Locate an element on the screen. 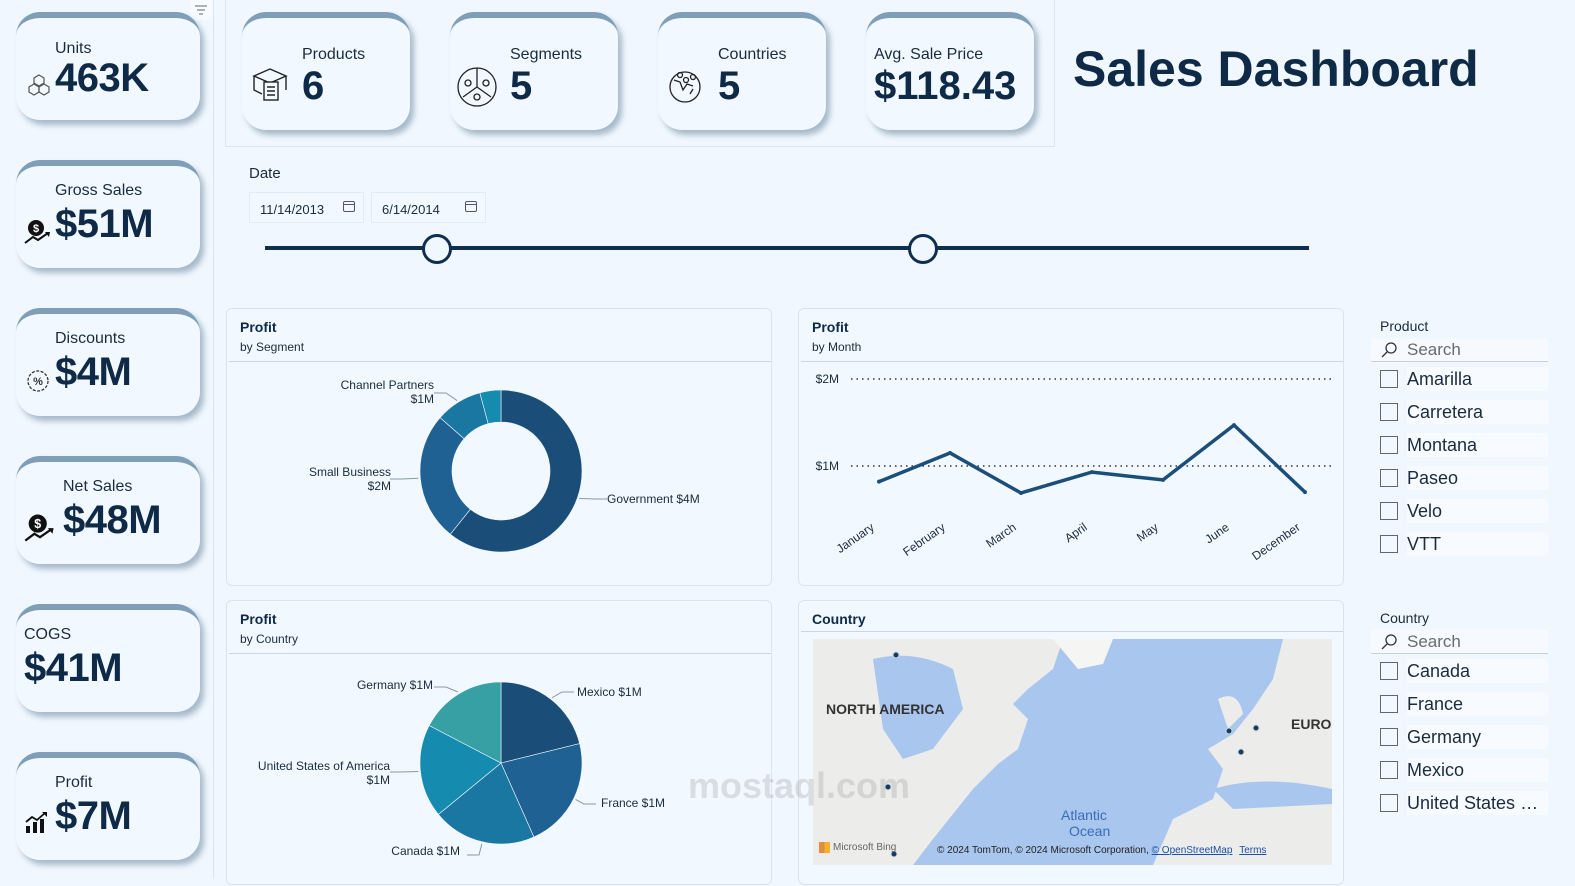 Image resolution: width=1575 pixels, height=886 pixels. kpi-label: Gross Sales is located at coordinates (98, 191).